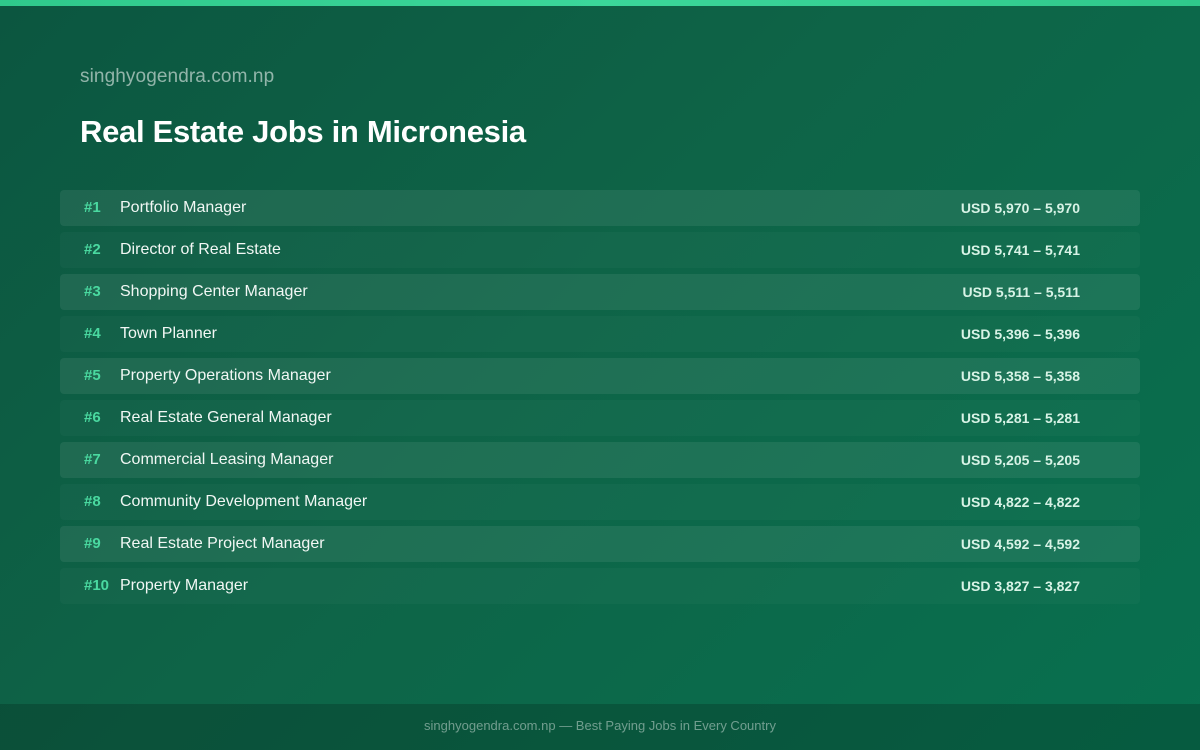 Image resolution: width=1200 pixels, height=750 pixels. I want to click on job-row: #10 Property Manager USD 3,827 – 3,827, so click(600, 586).